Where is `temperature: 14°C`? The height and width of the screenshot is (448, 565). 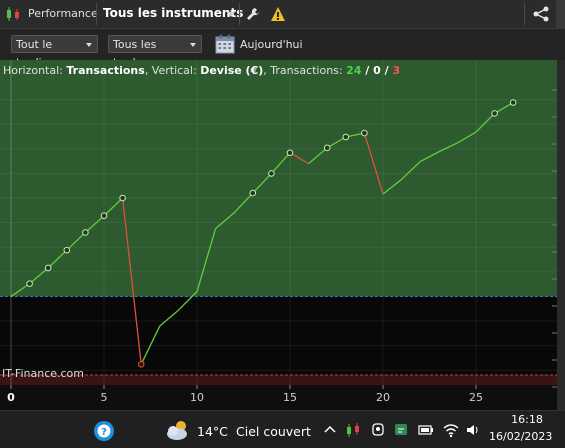
temperature: 14°C is located at coordinates (212, 431).